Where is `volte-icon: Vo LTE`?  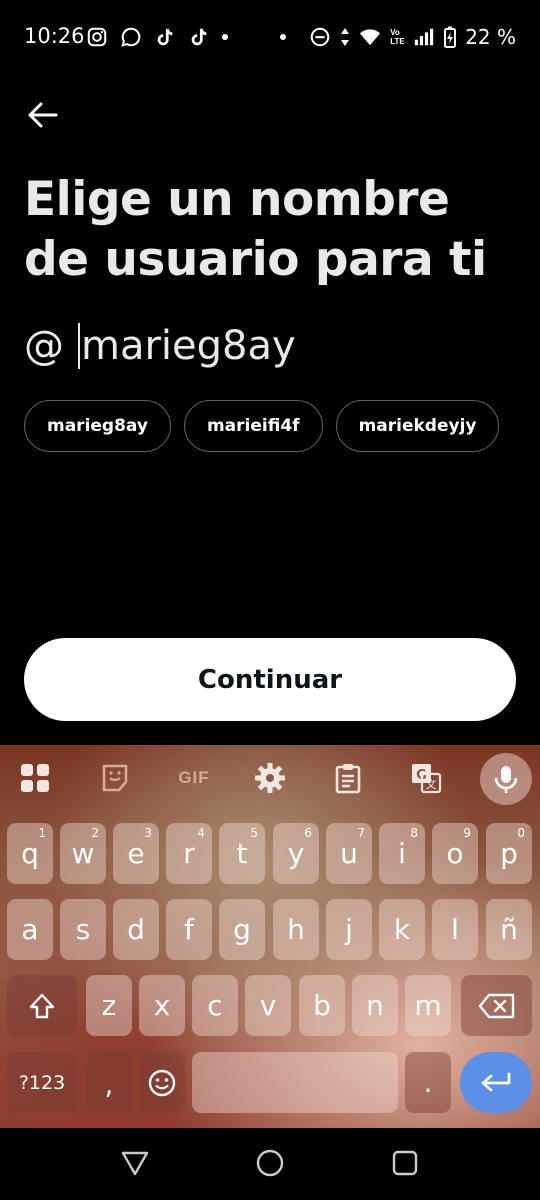 volte-icon: Vo LTE is located at coordinates (397, 37).